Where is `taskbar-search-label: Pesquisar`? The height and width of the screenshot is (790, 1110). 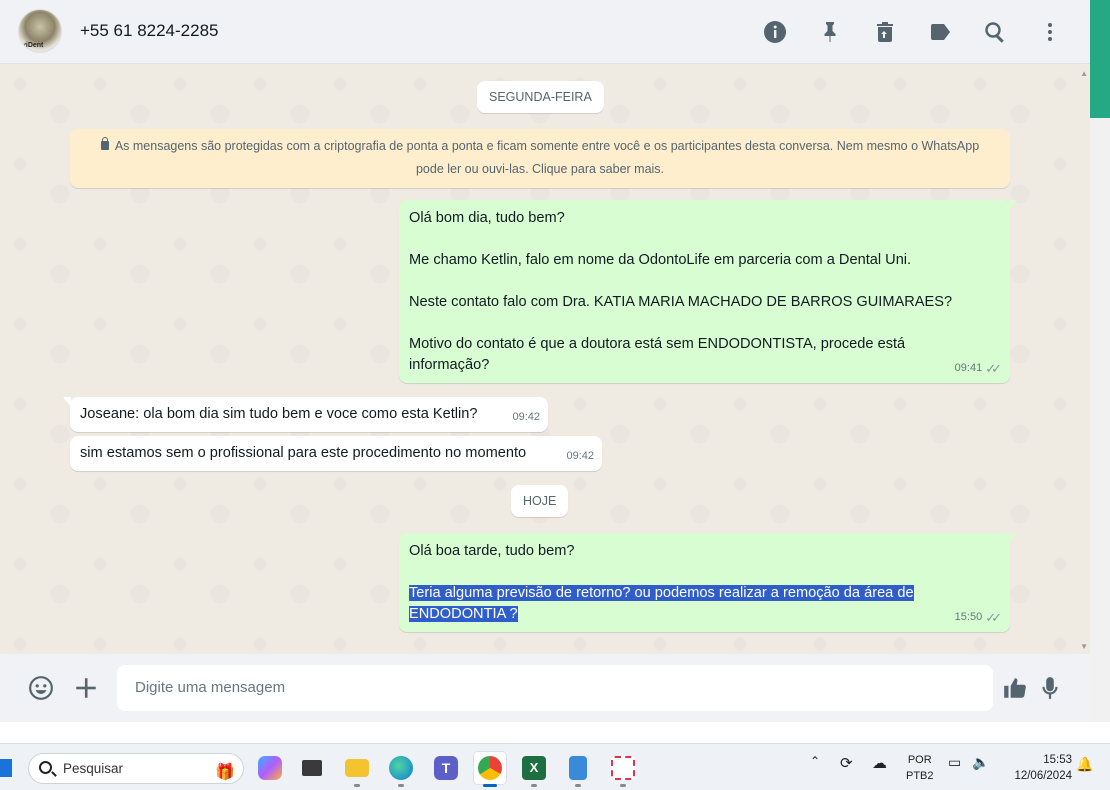
taskbar-search-label: Pesquisar is located at coordinates (93, 768).